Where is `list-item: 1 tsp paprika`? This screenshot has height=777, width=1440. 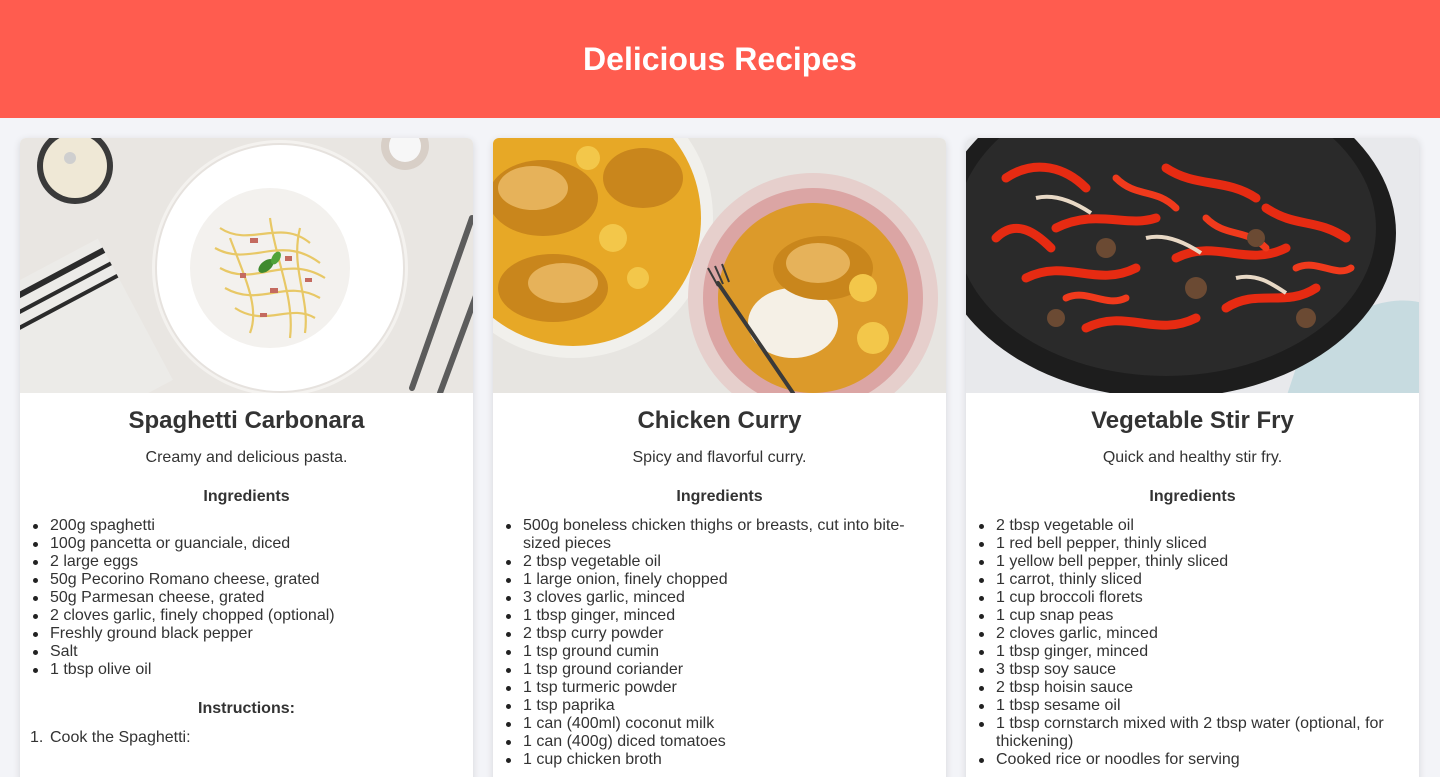
list-item: 1 tsp paprika is located at coordinates (716, 706).